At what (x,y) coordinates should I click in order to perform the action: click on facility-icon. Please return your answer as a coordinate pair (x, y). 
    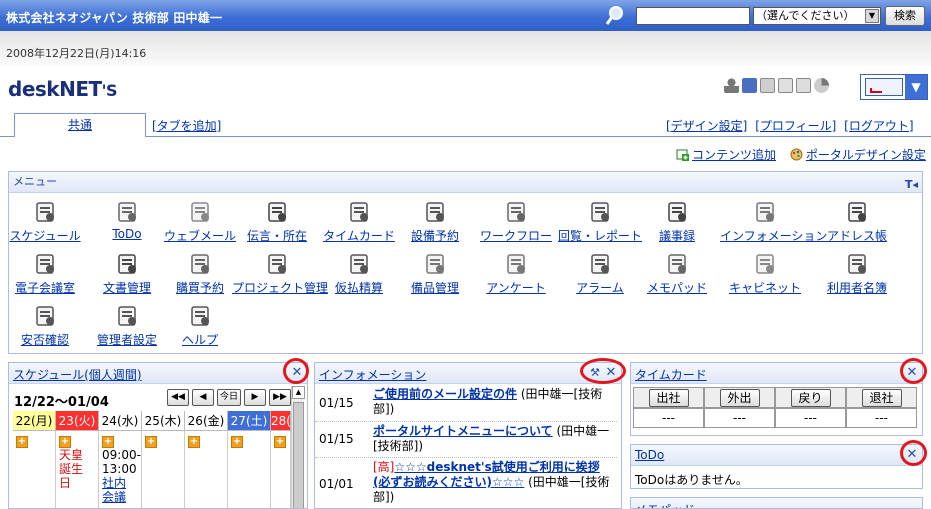
    Looking at the image, I should click on (435, 212).